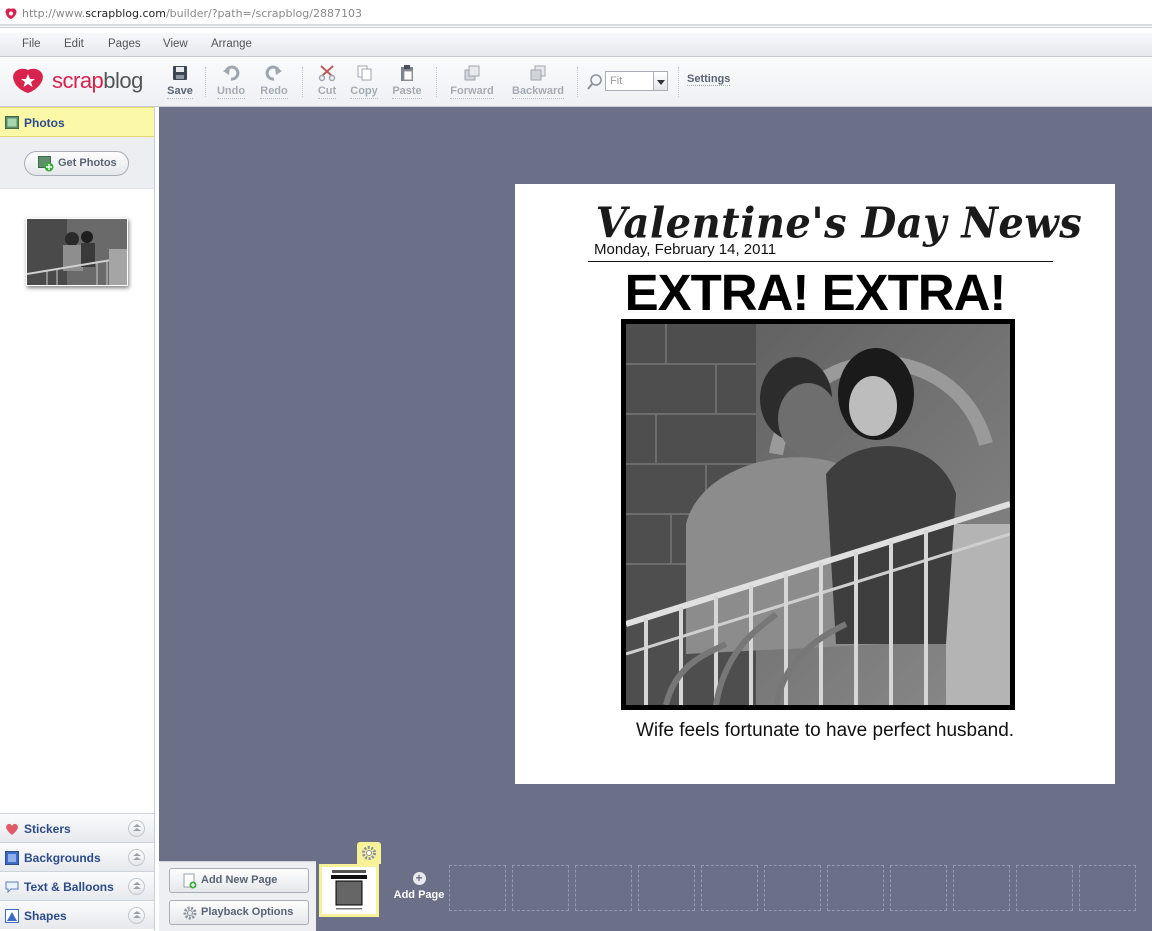  Describe the element at coordinates (31, 44) in the screenshot. I see `menu-file: File` at that location.